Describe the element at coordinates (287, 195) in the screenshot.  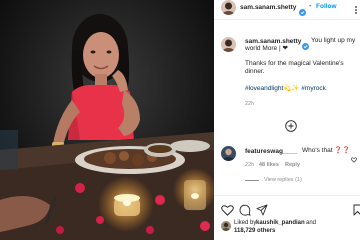
I see `actions-divider` at that location.